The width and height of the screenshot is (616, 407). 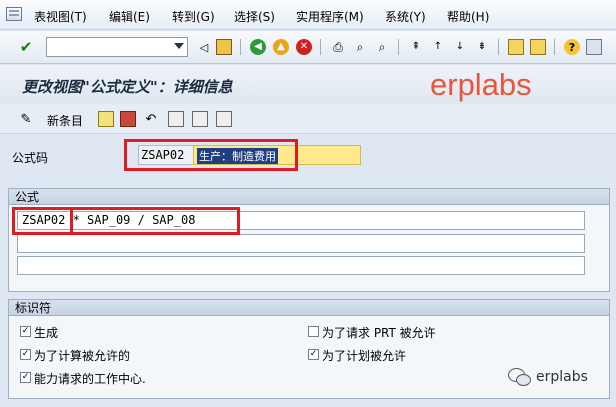 I want to click on pencil-glasses-icon: ✎, so click(x=26, y=119).